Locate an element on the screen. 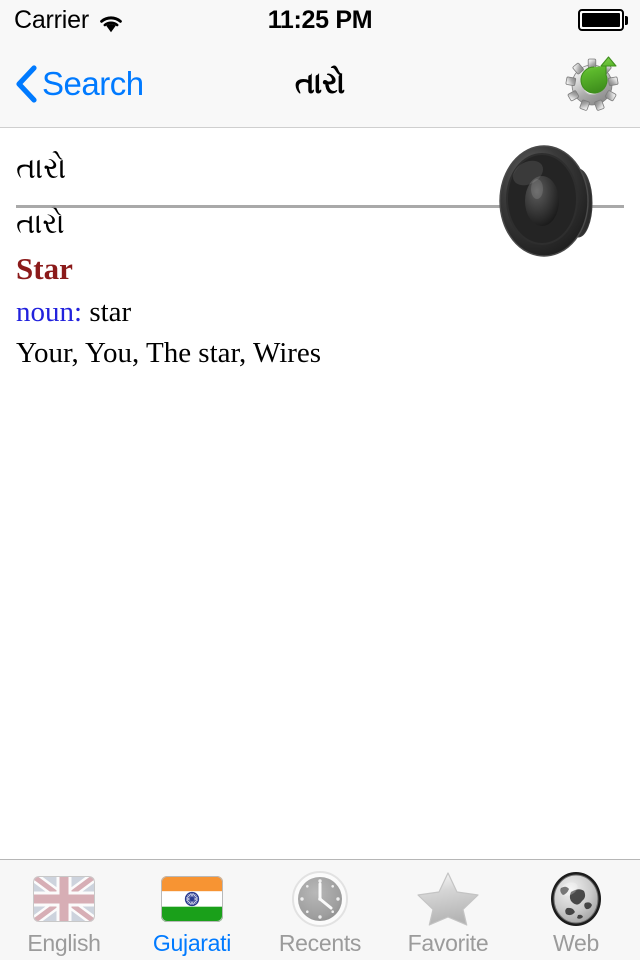 Image resolution: width=640 pixels, height=960 pixels. page-title: તારો is located at coordinates (320, 83).